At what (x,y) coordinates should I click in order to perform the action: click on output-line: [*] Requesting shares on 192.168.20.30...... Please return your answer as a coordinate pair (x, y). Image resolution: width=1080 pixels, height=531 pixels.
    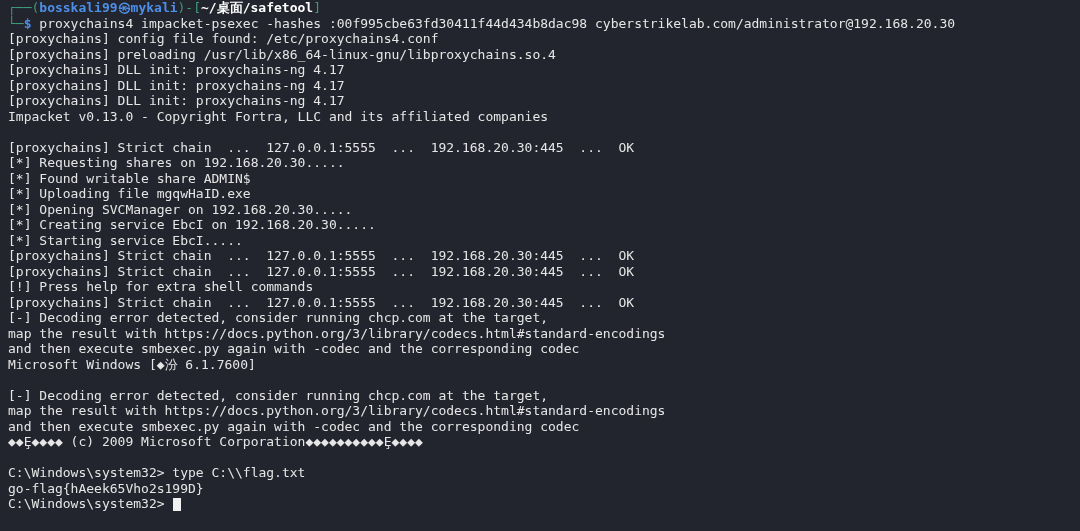
    Looking at the image, I should click on (176, 162).